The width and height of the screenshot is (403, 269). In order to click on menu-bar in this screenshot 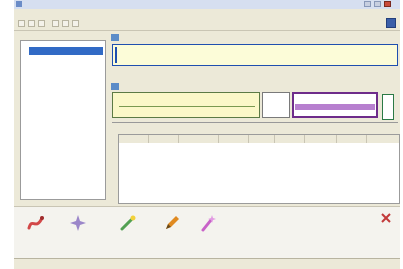, I will do `click(207, 13)`.